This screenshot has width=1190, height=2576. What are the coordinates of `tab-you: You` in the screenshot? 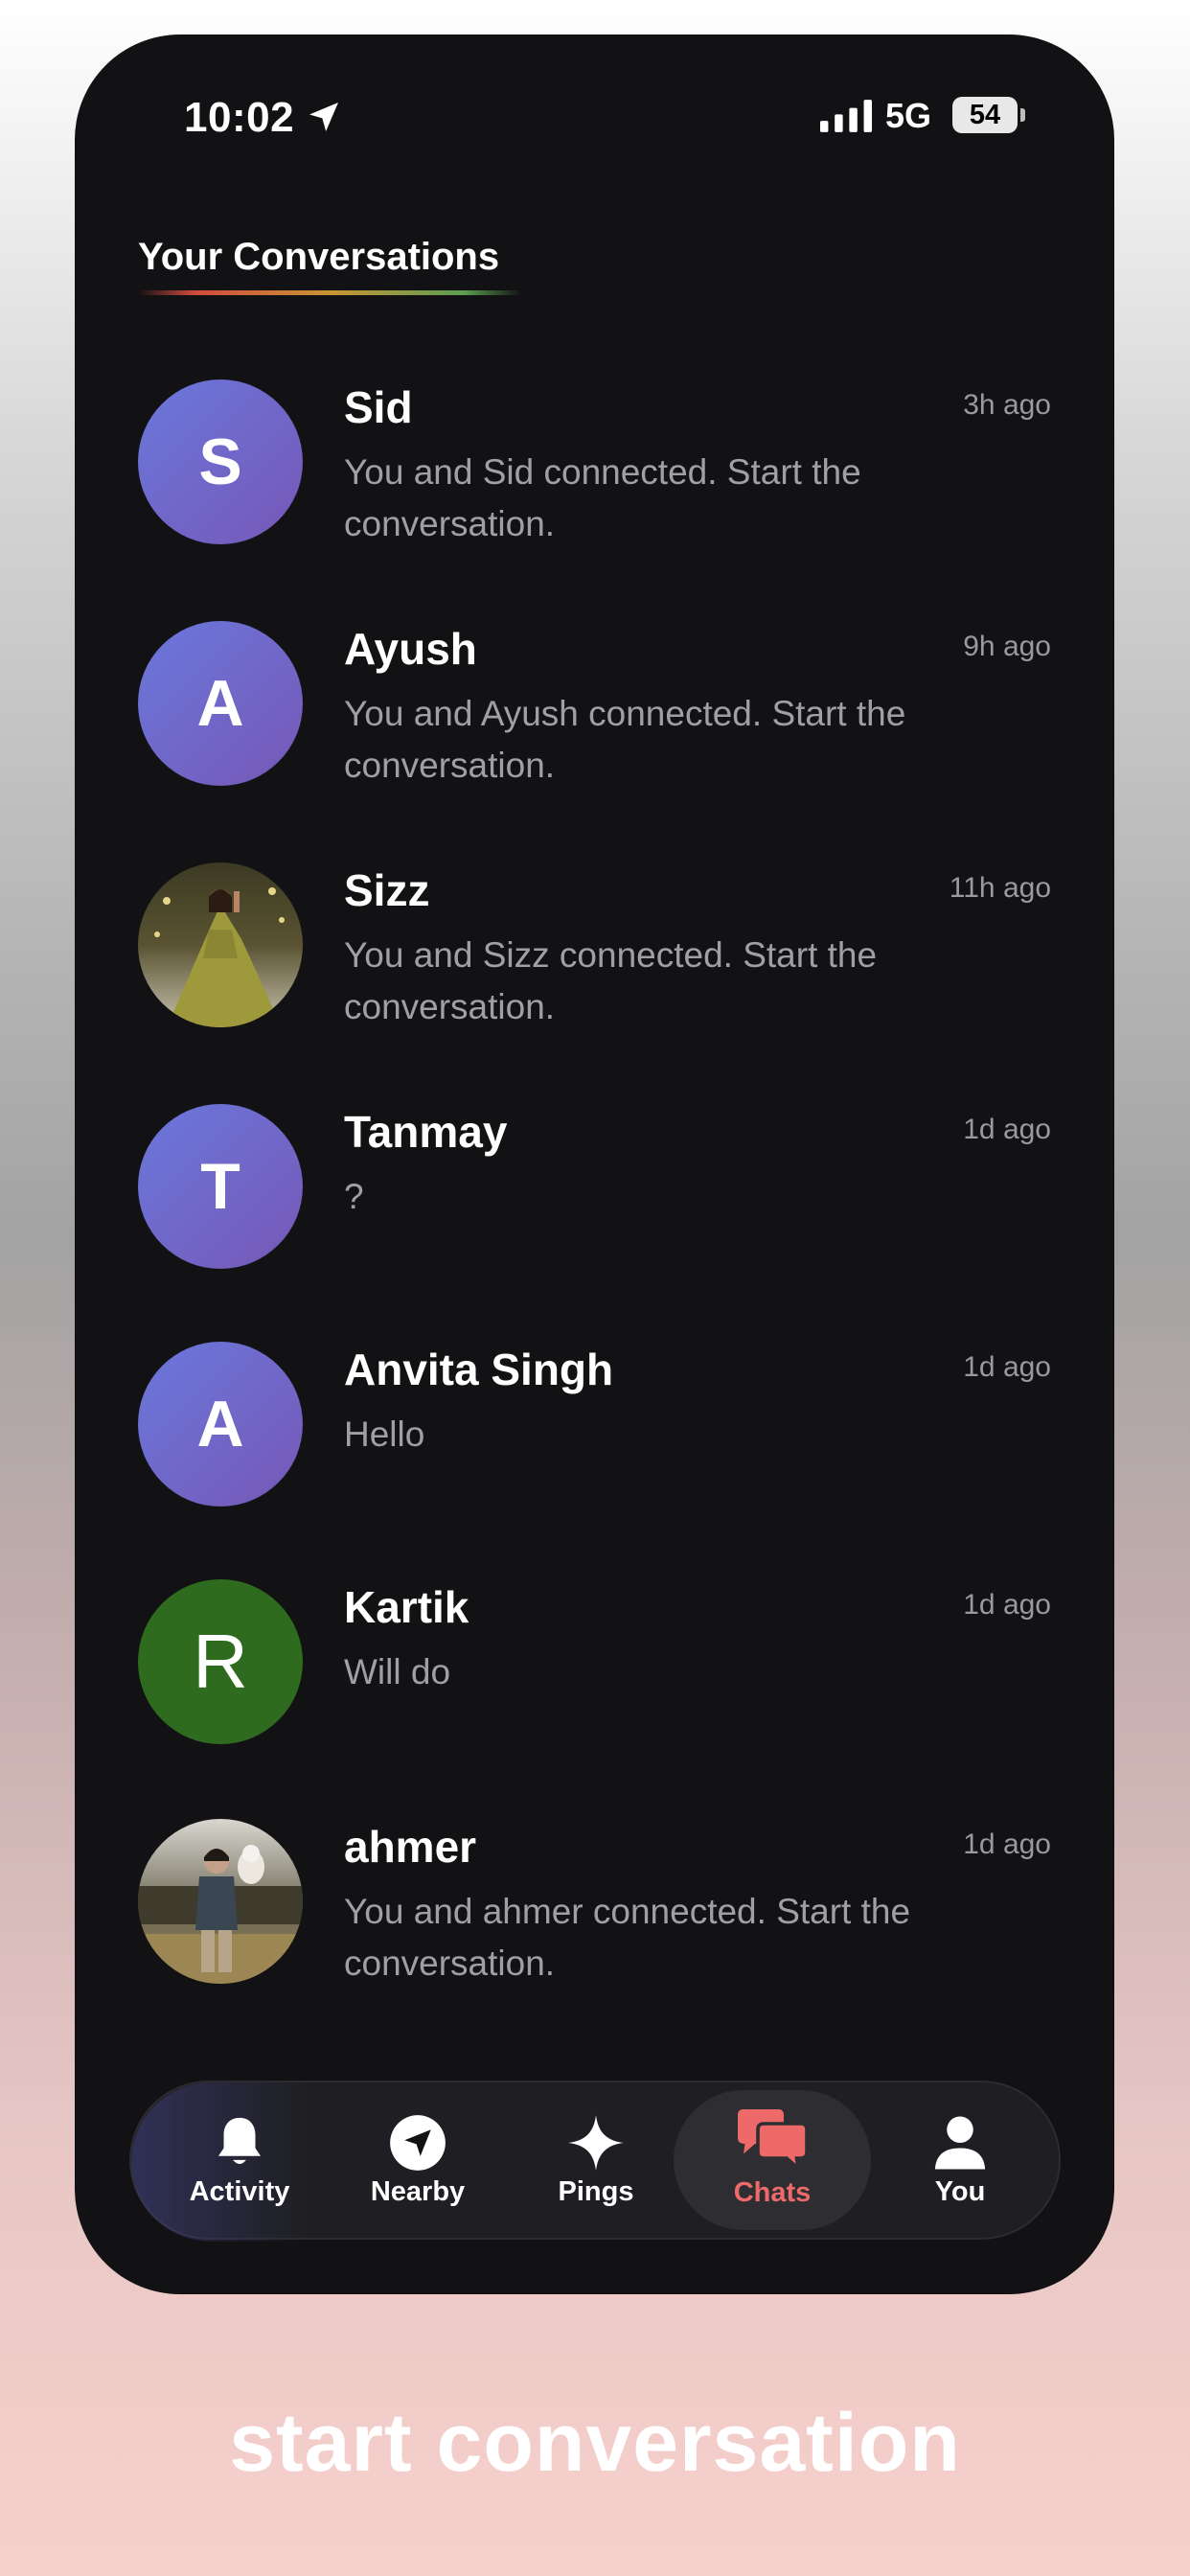 It's located at (960, 2162).